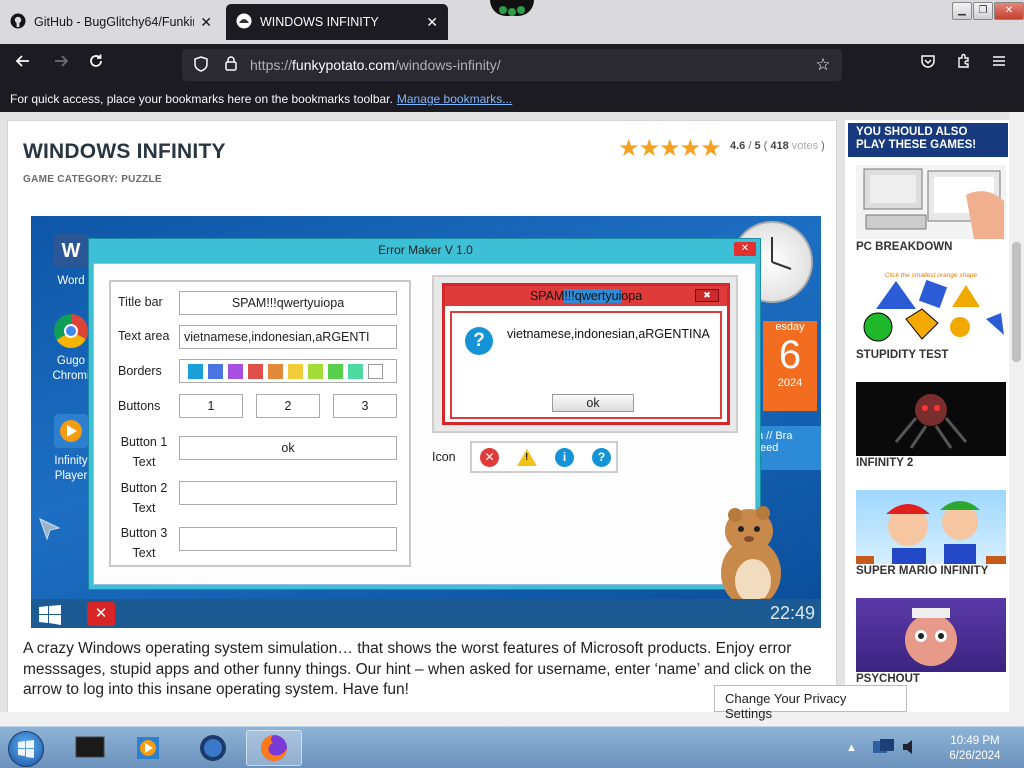 Image resolution: width=1024 pixels, height=768 pixels. Describe the element at coordinates (92, 179) in the screenshot. I see `game-category: GAME CATEGORY: PUZZLE` at that location.